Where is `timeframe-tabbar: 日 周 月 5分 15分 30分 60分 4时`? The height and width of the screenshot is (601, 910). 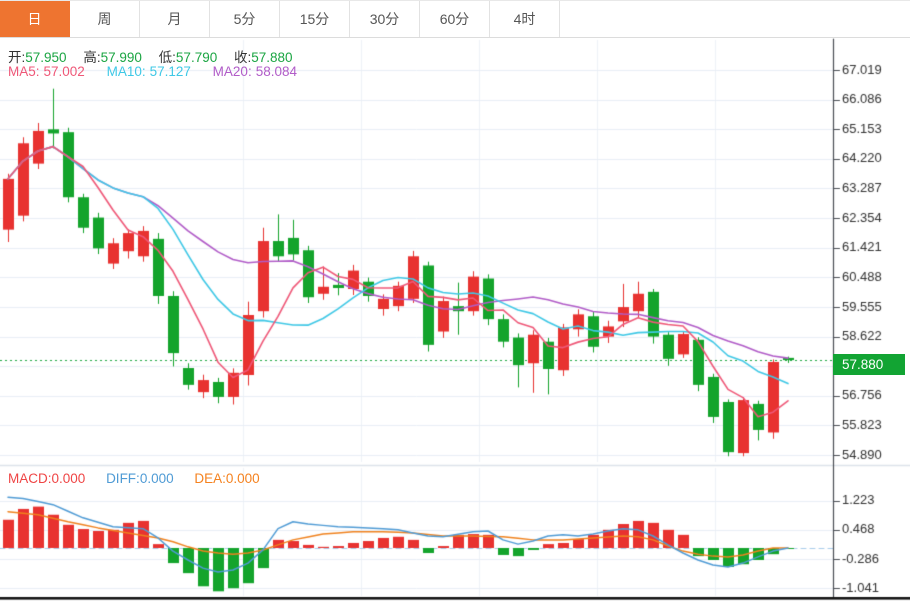 timeframe-tabbar: 日 周 月 5分 15分 30分 60分 4时 is located at coordinates (455, 19).